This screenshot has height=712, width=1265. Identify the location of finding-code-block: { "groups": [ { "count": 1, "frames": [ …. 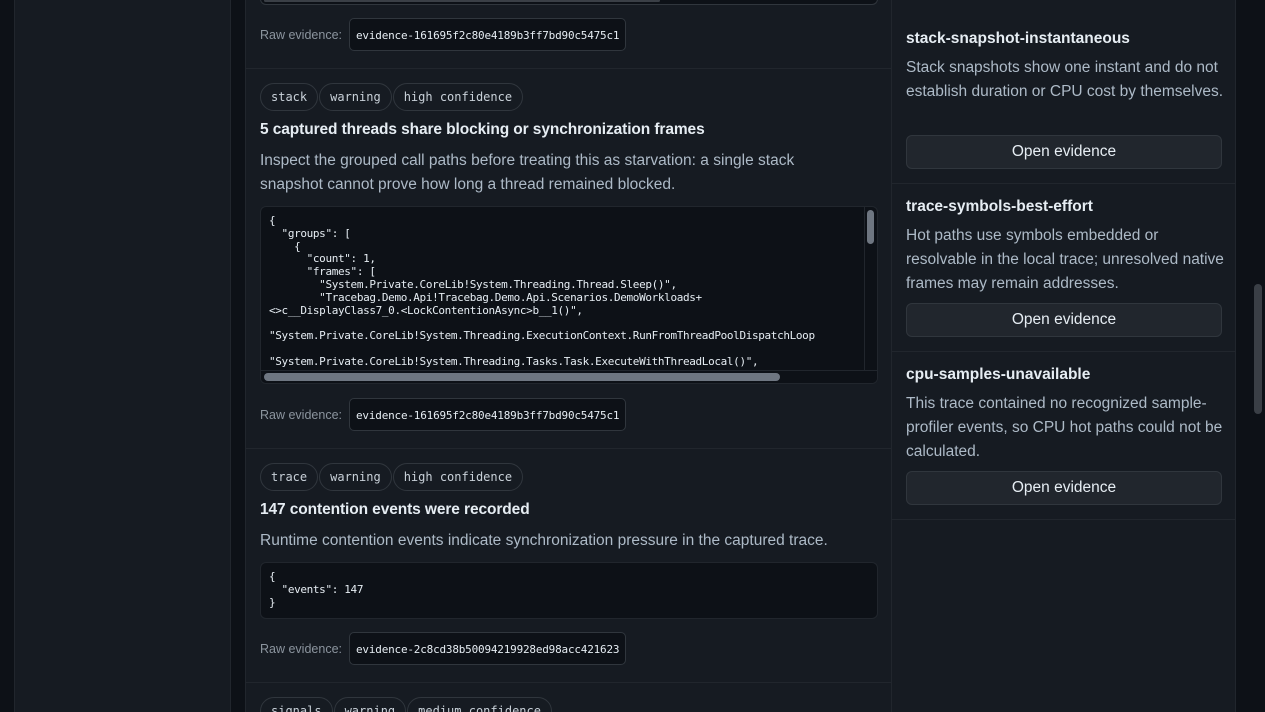
(569, 295).